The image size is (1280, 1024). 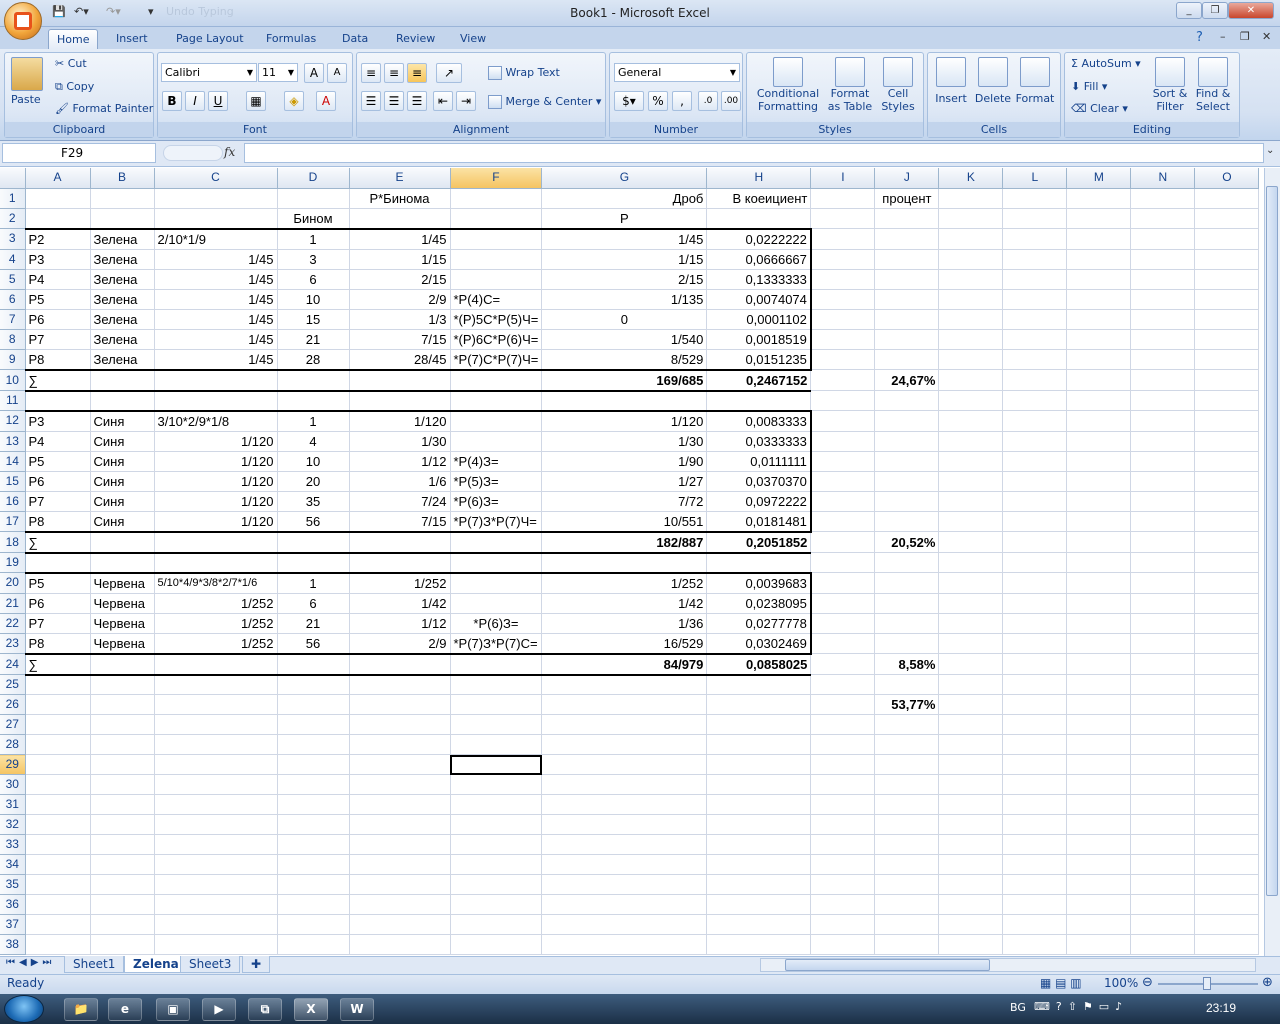 What do you see at coordinates (624, 944) in the screenshot?
I see `cell-g38` at bounding box center [624, 944].